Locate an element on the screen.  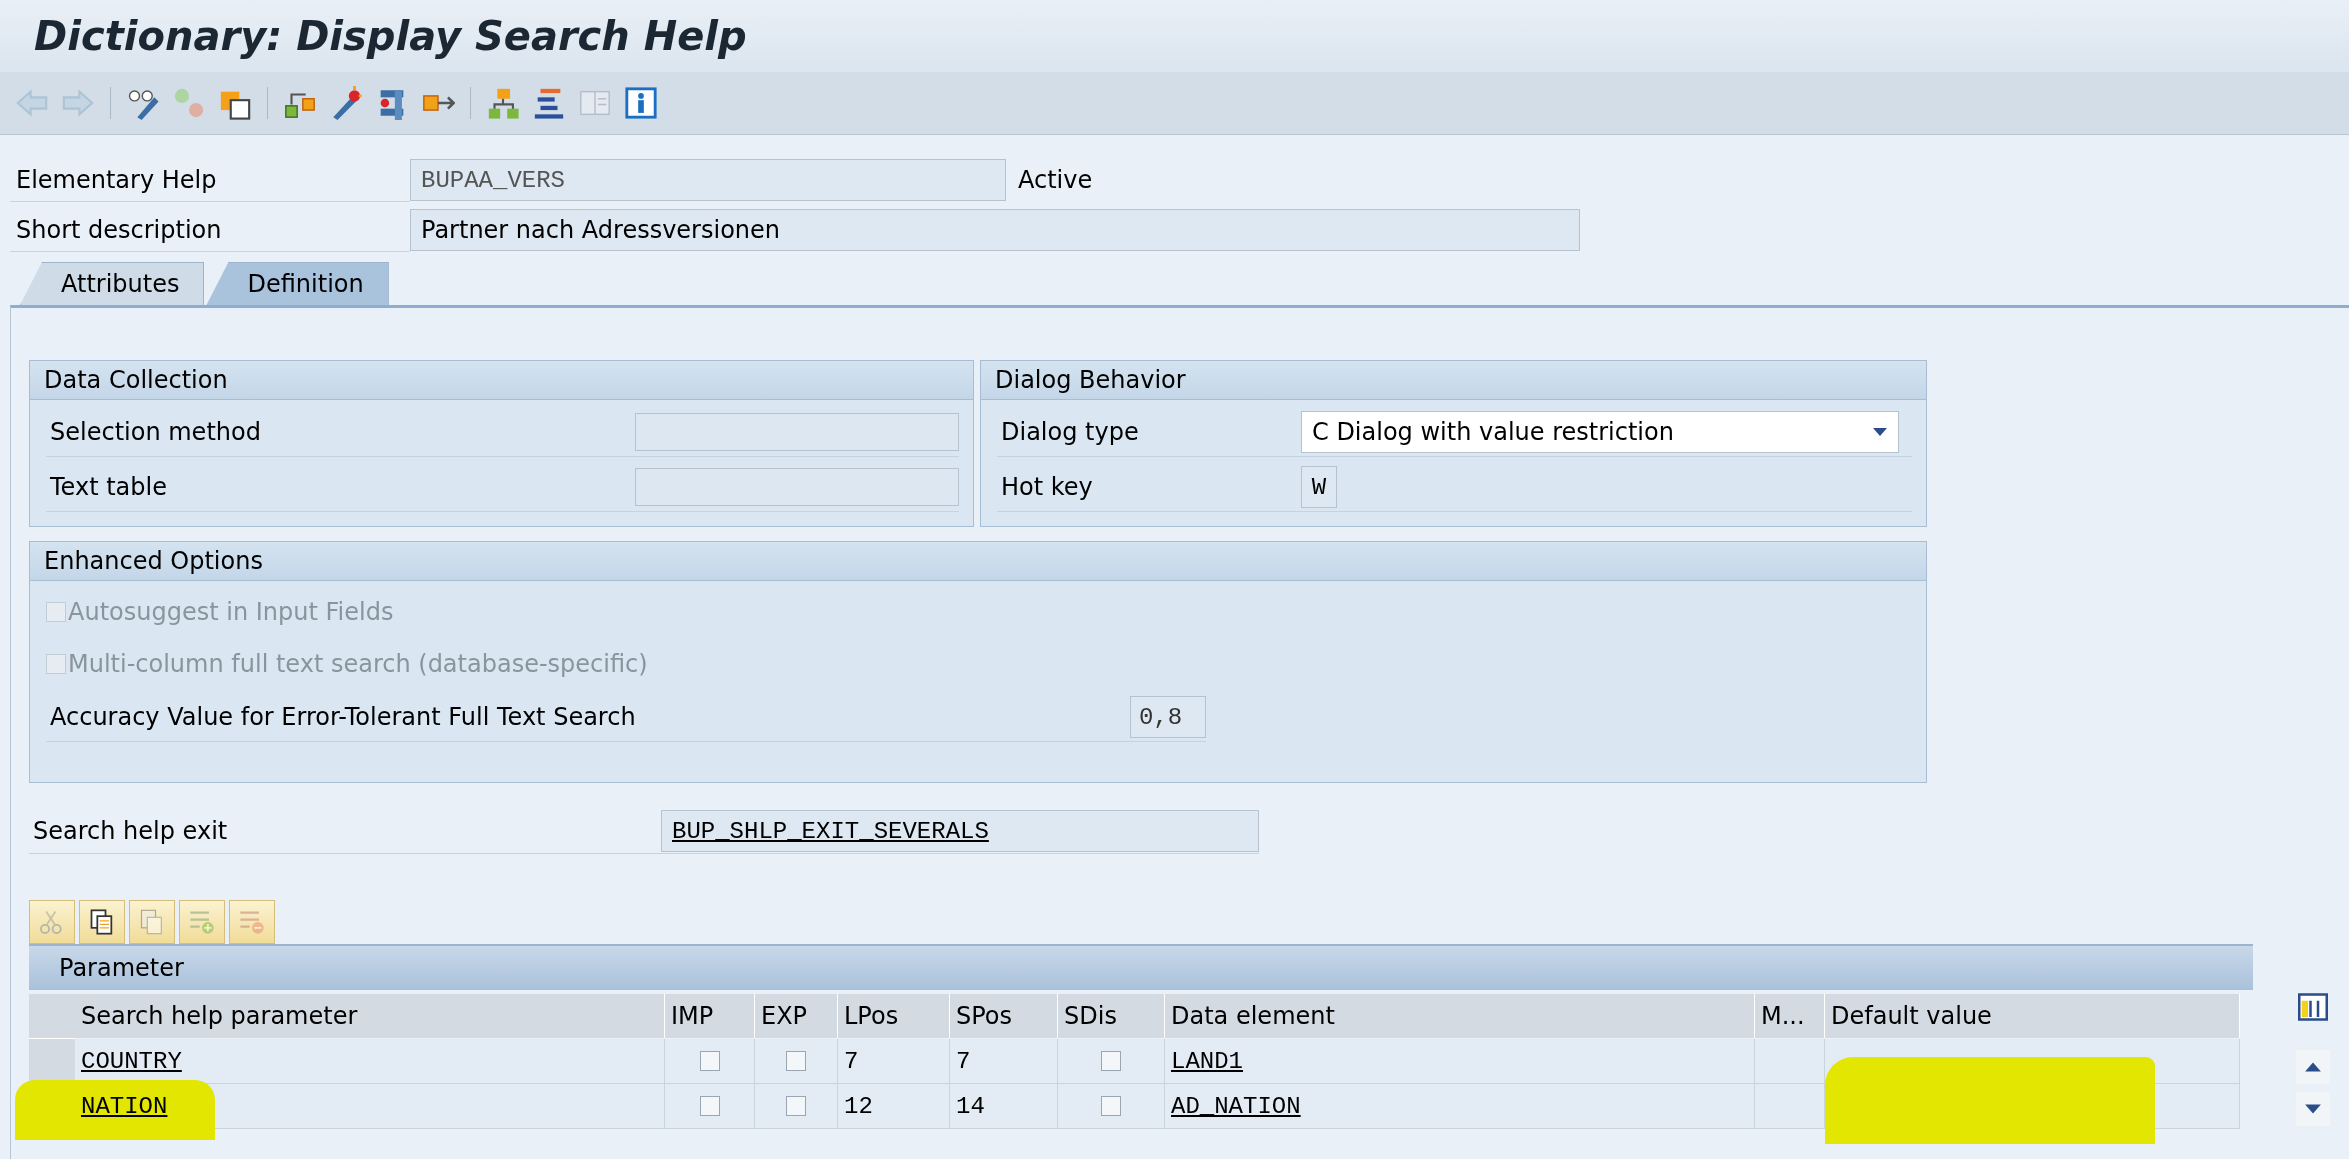
field-label: Text table is located at coordinates (108, 487).